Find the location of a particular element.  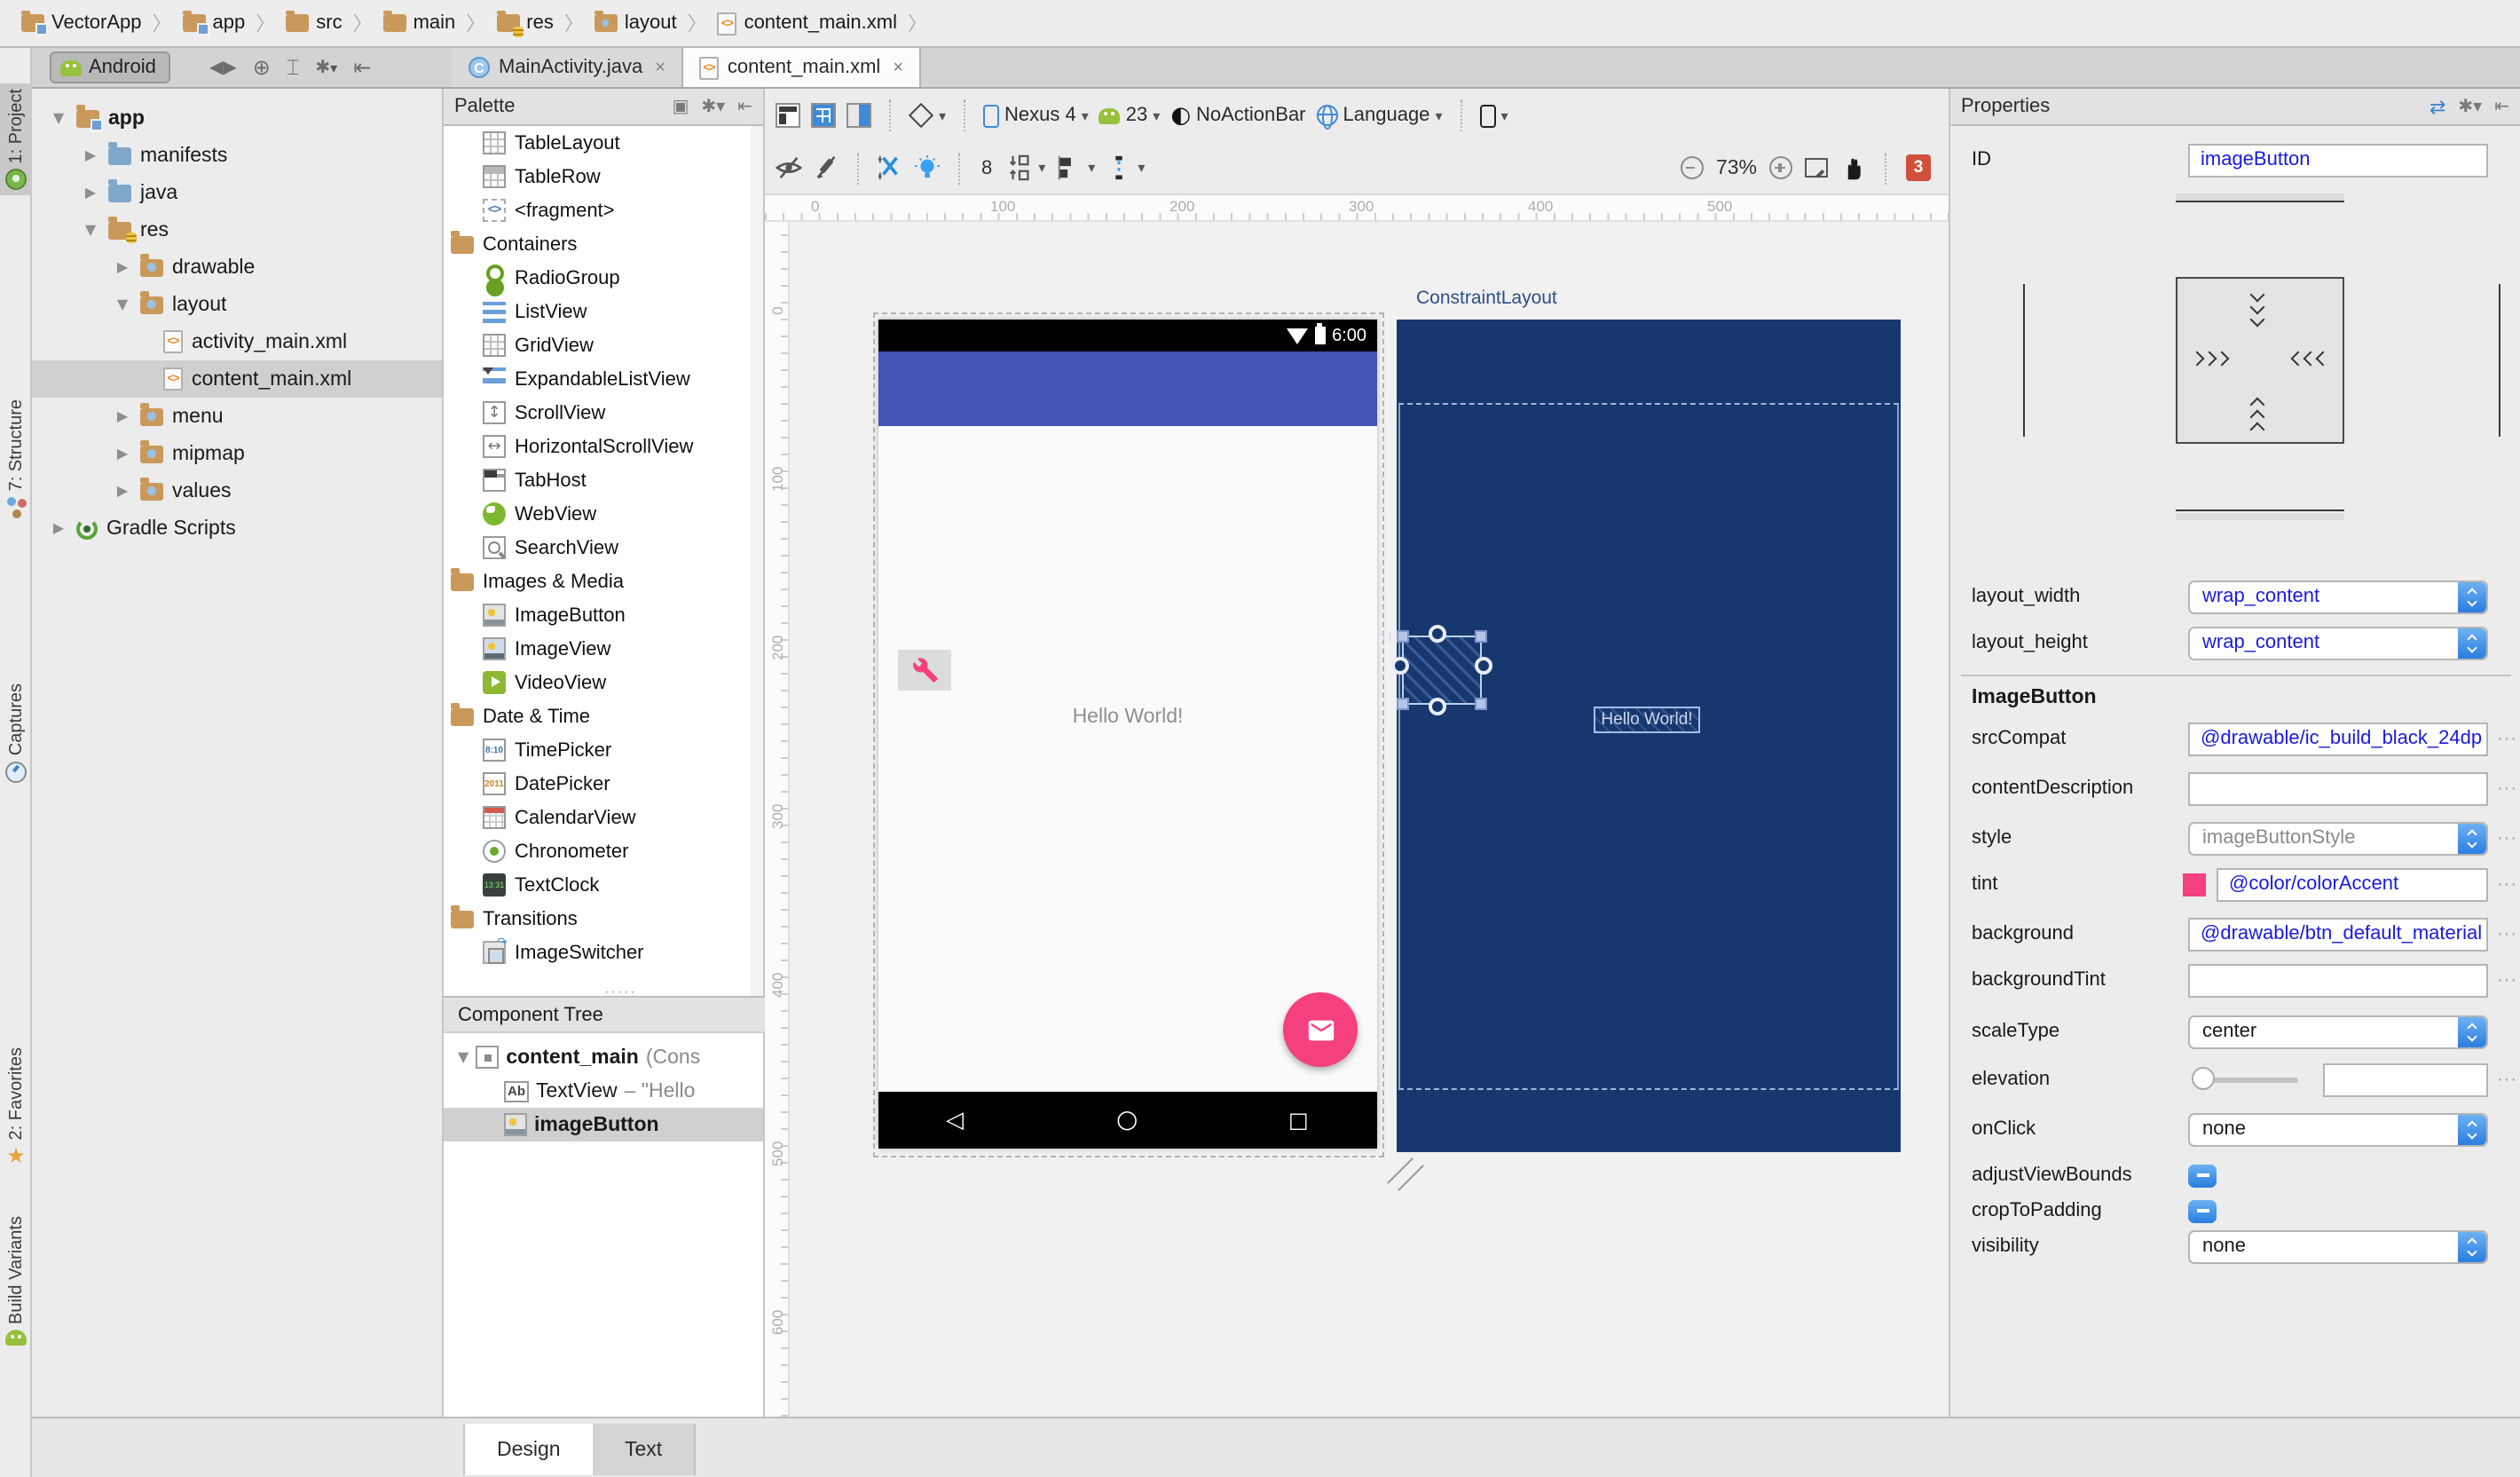

breadcrumb-item-src: src is located at coordinates (313, 22).